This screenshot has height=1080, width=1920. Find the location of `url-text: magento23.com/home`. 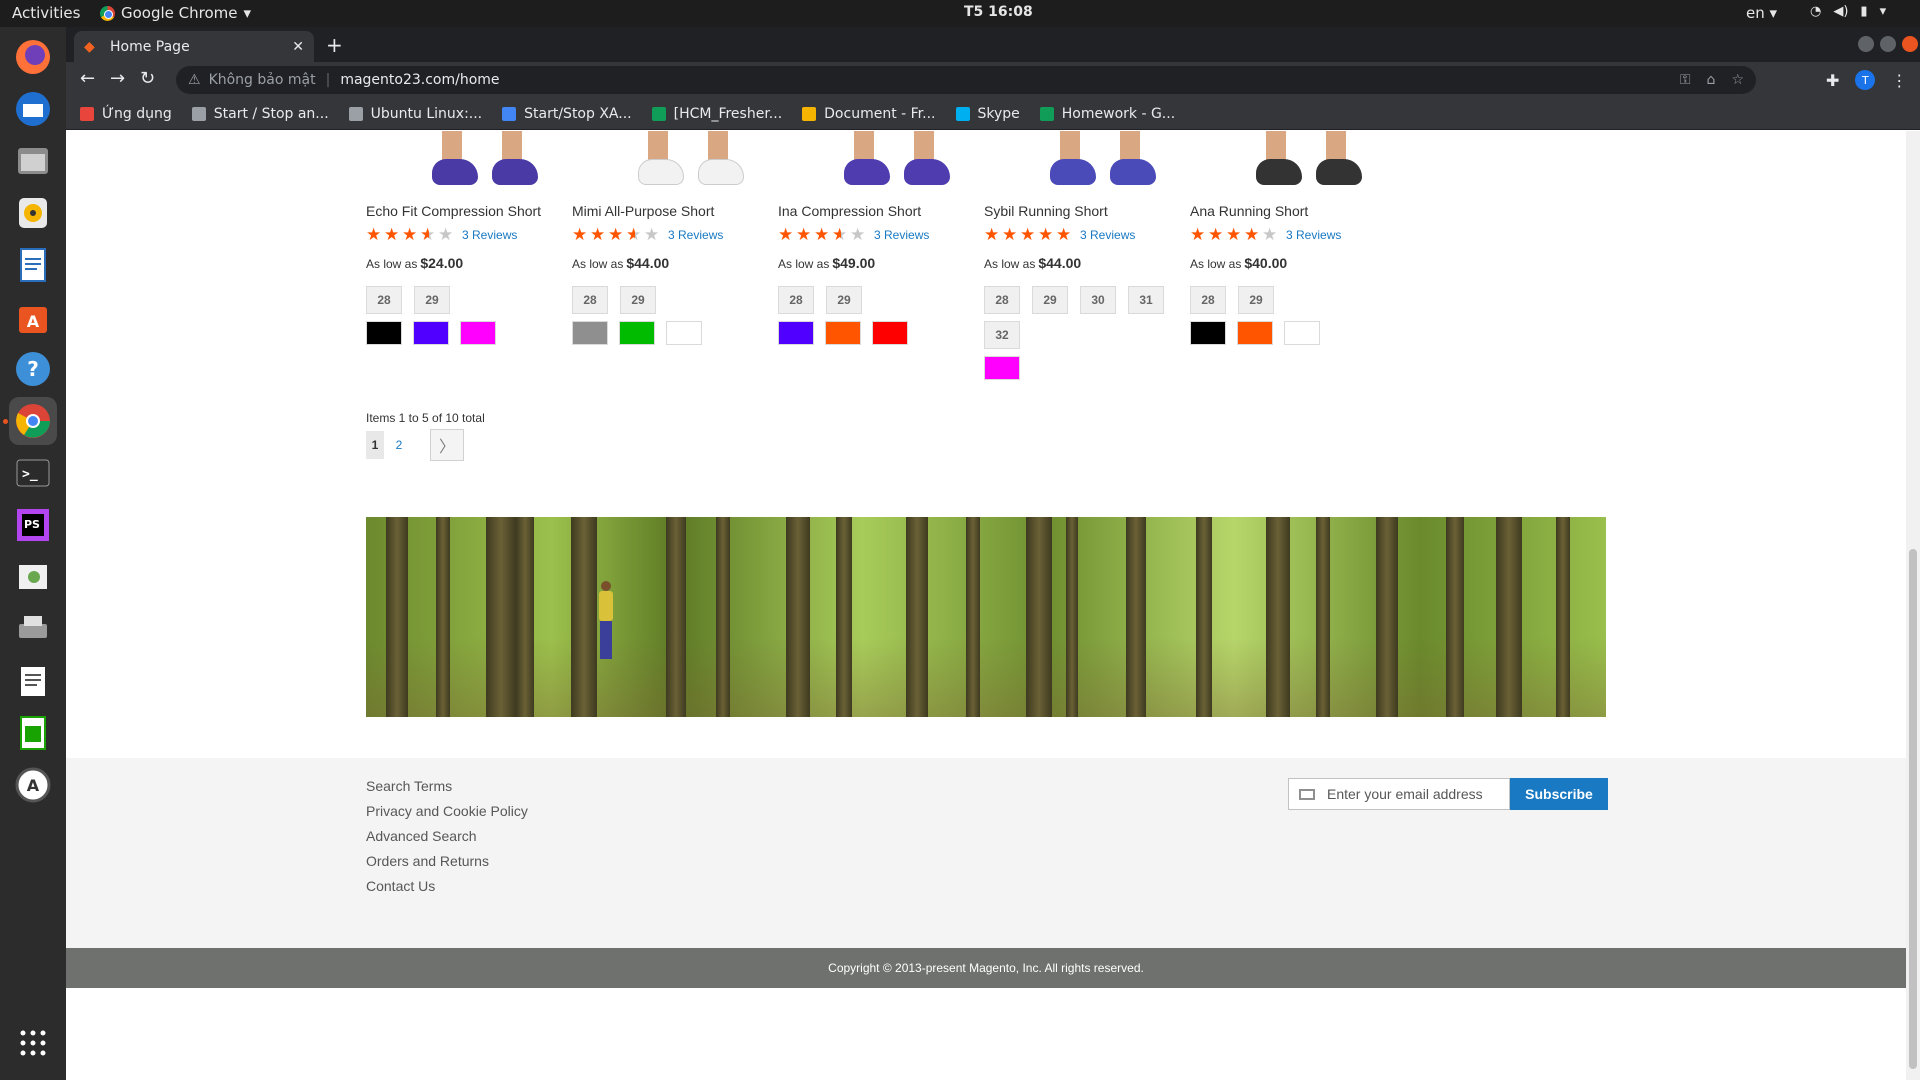

url-text: magento23.com/home is located at coordinates (419, 80).